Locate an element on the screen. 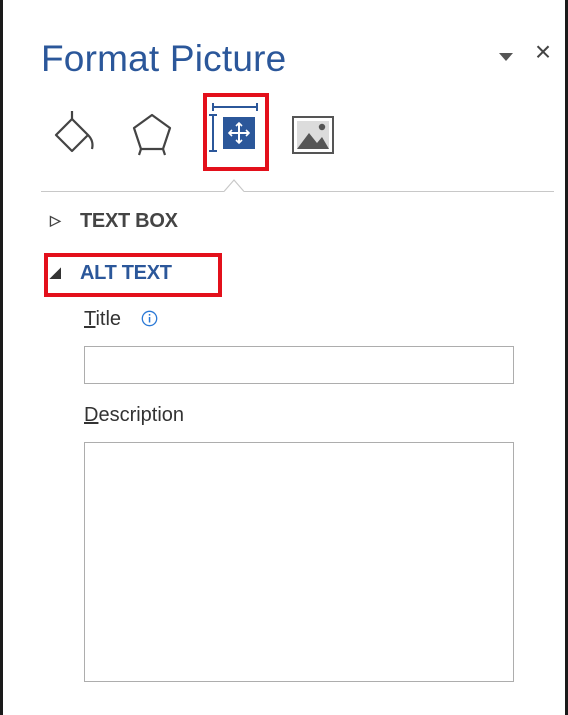 The width and height of the screenshot is (568, 715). pane-title: Format Picture is located at coordinates (164, 58).